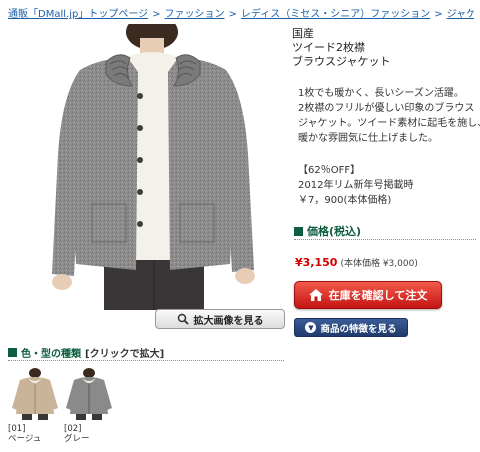 This screenshot has height=452, width=480. What do you see at coordinates (183, 319) in the screenshot?
I see `magnifier-icon` at bounding box center [183, 319].